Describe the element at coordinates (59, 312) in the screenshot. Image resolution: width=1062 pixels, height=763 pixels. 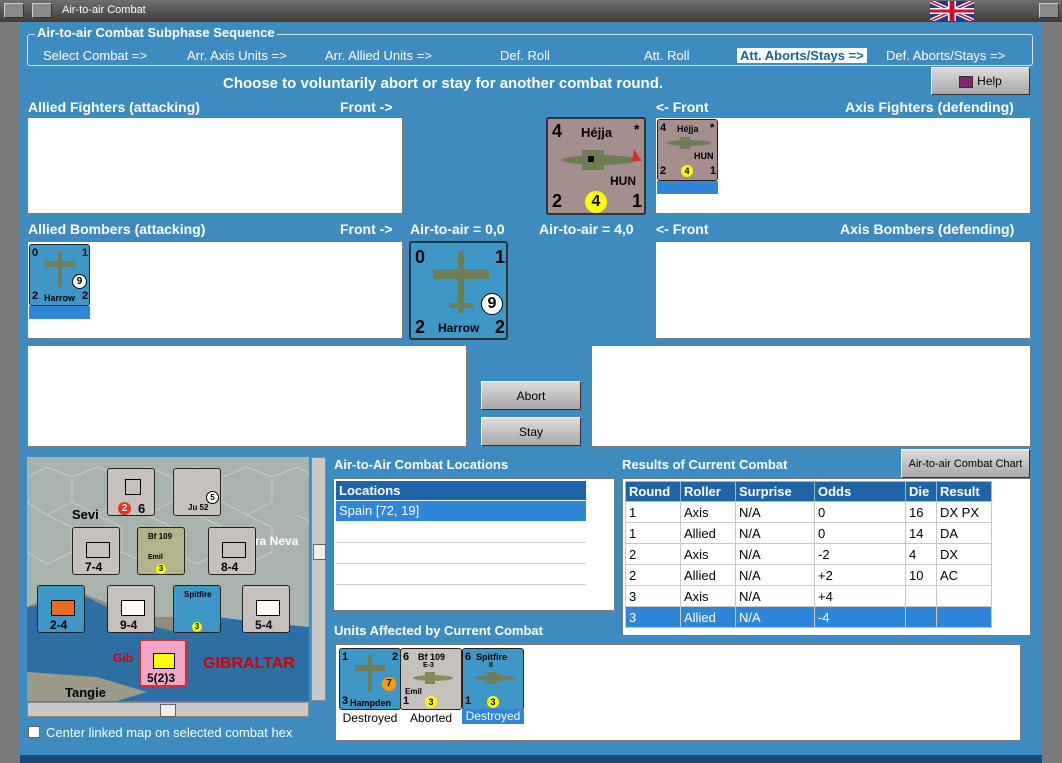
I see `allied-bomber-selection-bar` at that location.